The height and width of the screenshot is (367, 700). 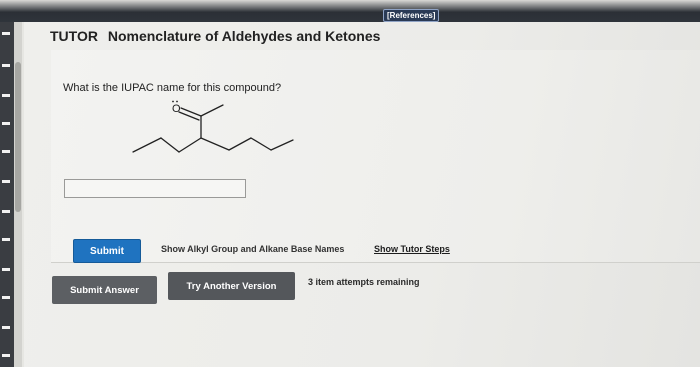 What do you see at coordinates (252, 249) in the screenshot?
I see `show-alkyl-names-link: Show Alkyl Group and Alkane Base Names` at bounding box center [252, 249].